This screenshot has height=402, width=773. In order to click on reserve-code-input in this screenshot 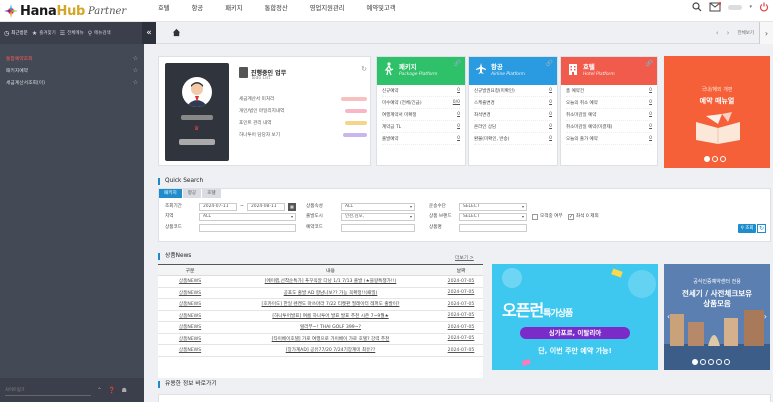, I will do `click(378, 228)`.